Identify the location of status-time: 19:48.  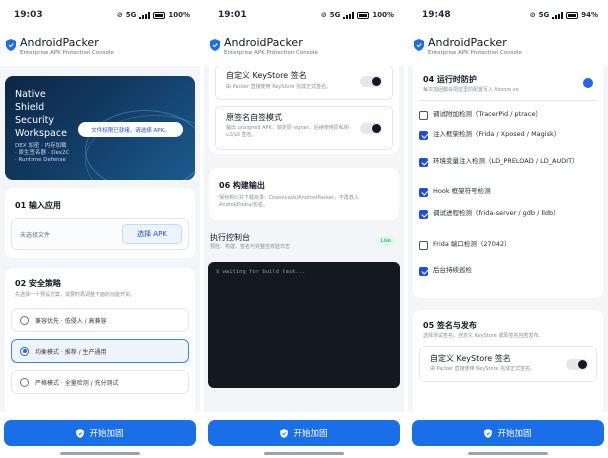
(436, 15).